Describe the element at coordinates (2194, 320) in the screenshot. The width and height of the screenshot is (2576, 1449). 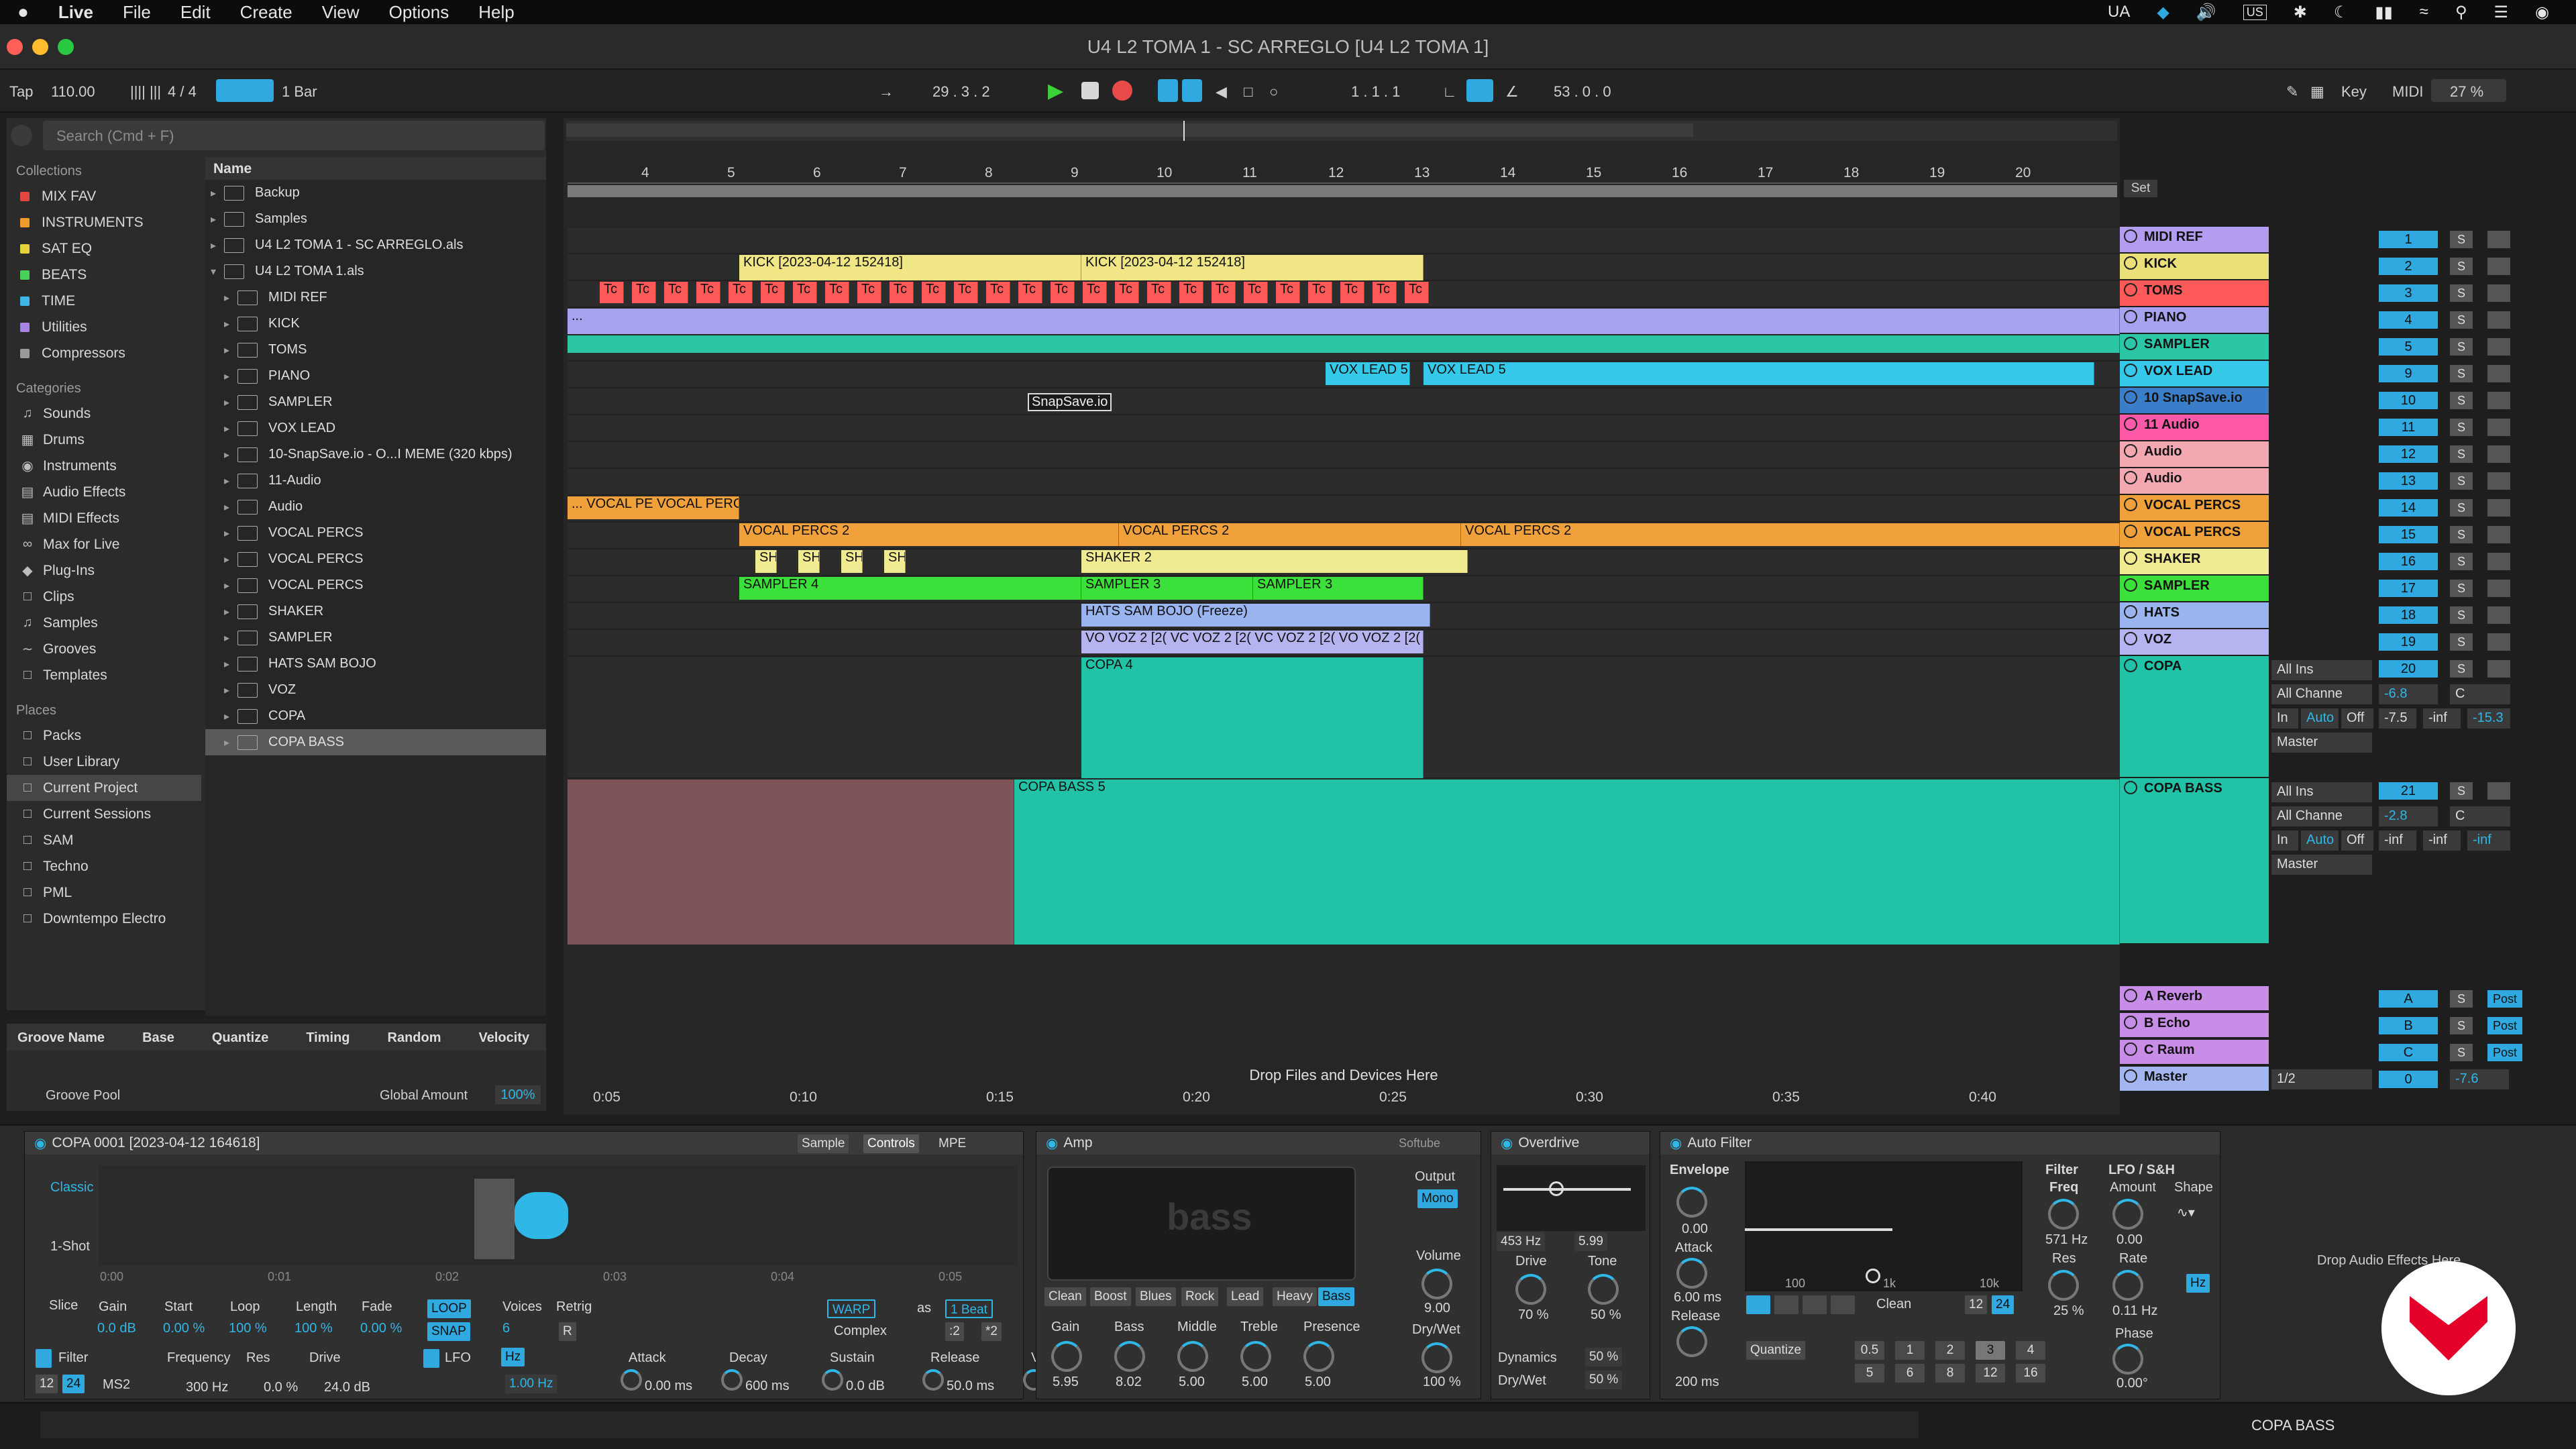
I see `track-header-piano: PIANO` at that location.